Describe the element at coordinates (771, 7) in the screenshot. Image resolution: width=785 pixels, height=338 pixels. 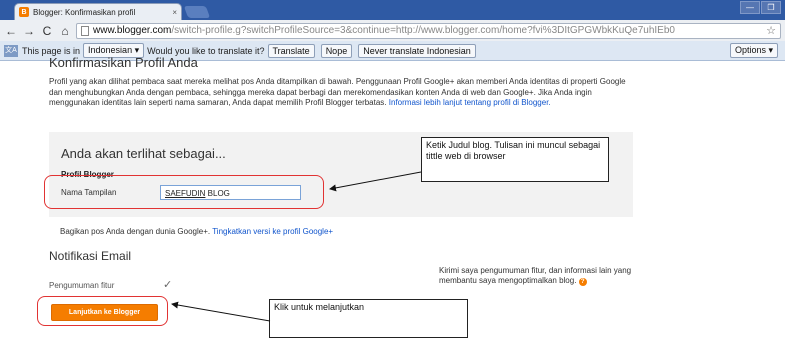
I see `maximize-button: ❐` at that location.